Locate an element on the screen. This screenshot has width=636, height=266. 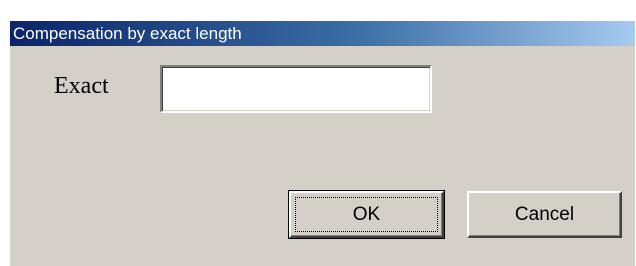
dialog-title: Compensation by exact length is located at coordinates (322, 33).